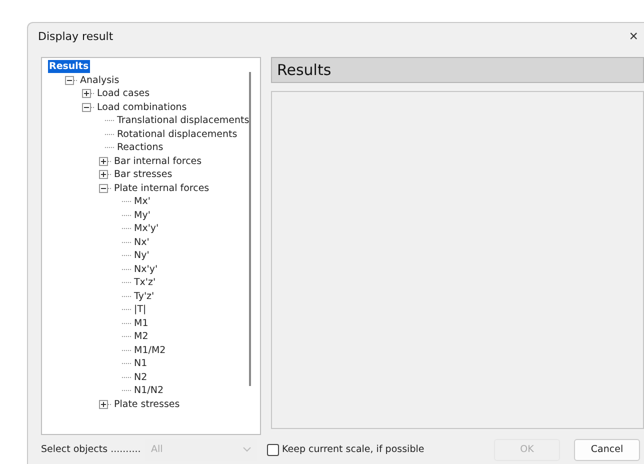 Image resolution: width=644 pixels, height=464 pixels. I want to click on tree-item: Reactions, so click(140, 147).